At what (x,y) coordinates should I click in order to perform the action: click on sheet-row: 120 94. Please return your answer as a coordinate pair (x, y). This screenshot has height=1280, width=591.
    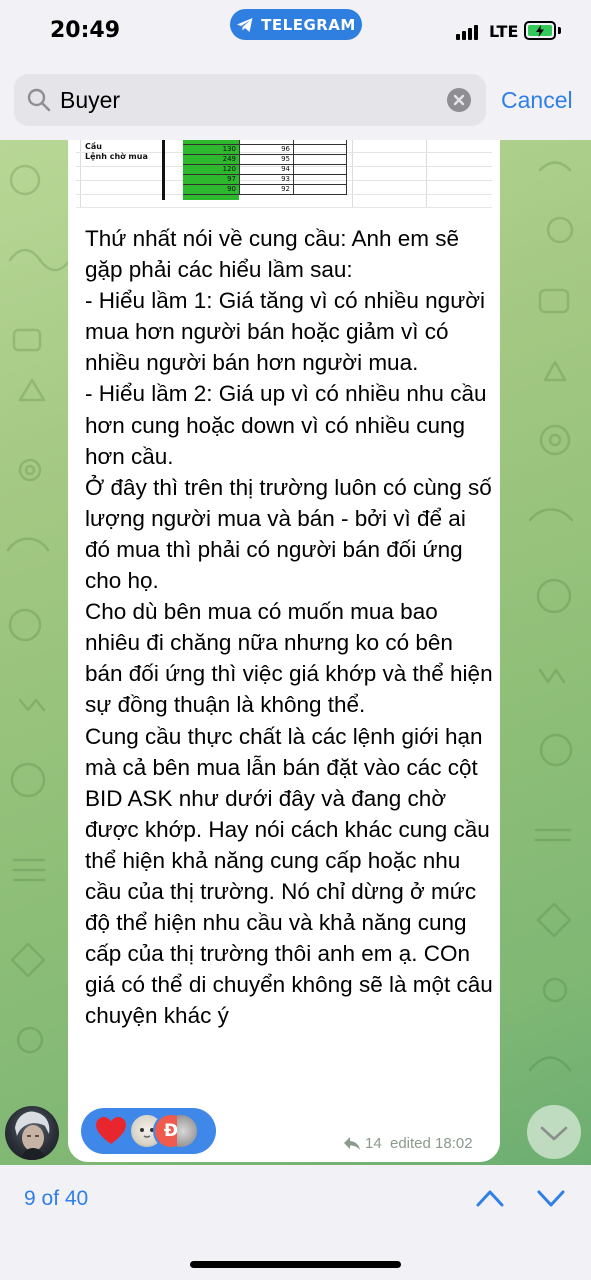
    Looking at the image, I should click on (265, 170).